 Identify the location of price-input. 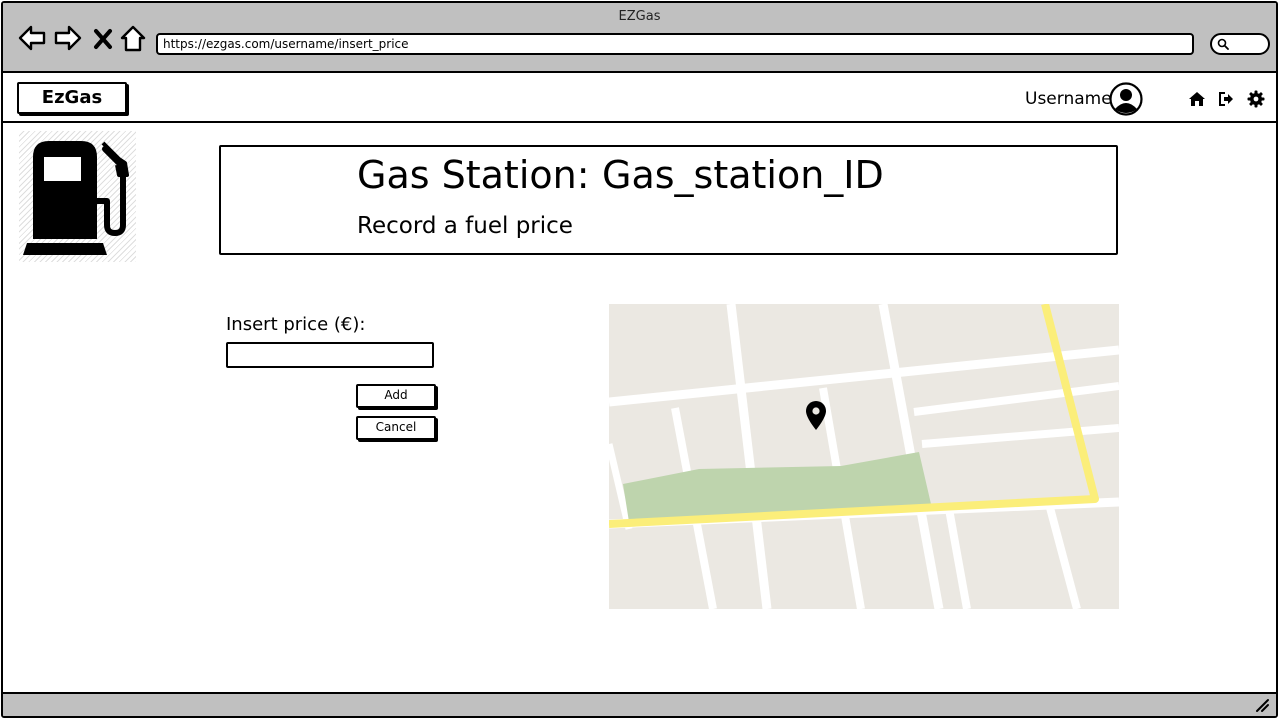
(330, 355).